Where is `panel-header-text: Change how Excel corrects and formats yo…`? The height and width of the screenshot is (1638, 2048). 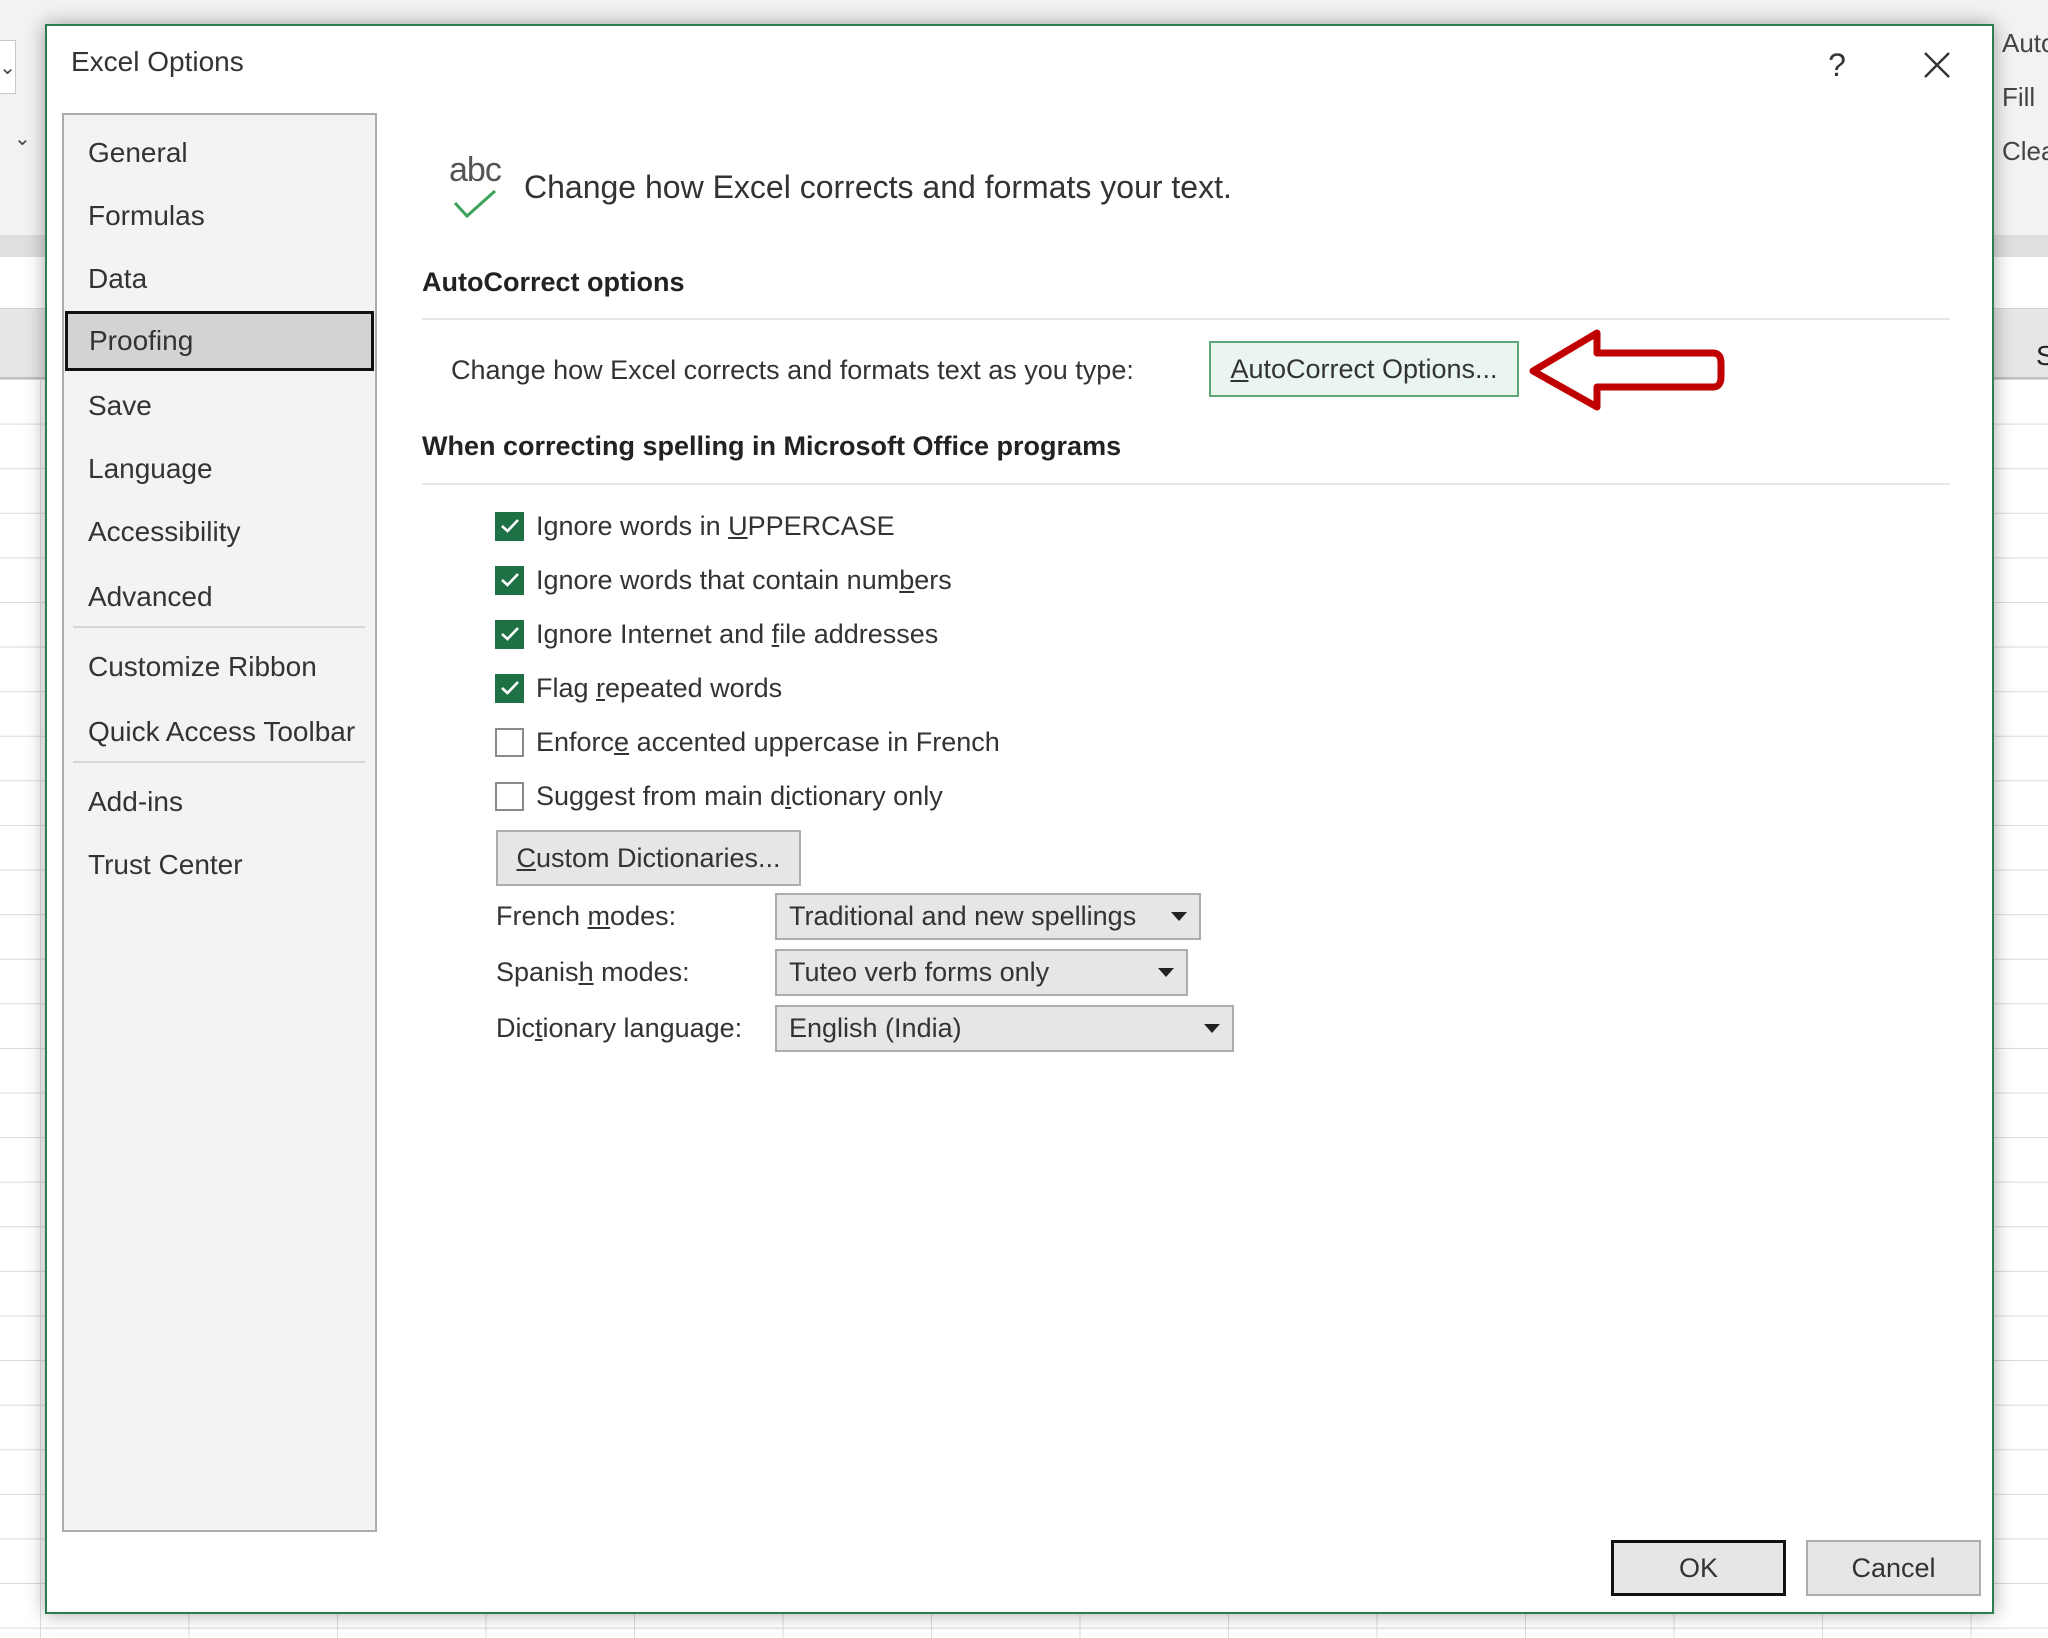 panel-header-text: Change how Excel corrects and formats yo… is located at coordinates (878, 187).